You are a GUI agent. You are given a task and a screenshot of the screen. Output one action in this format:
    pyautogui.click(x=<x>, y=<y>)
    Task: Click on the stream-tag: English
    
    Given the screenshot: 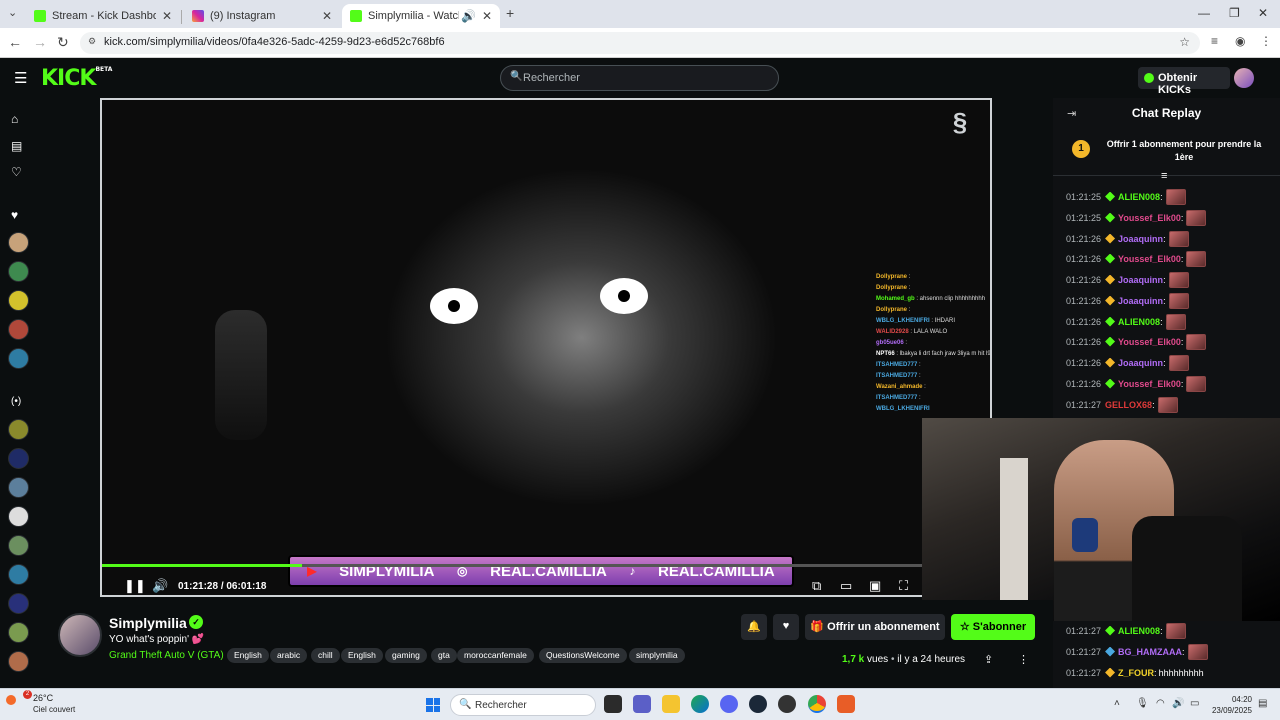 What is the action you would take?
    pyautogui.click(x=248, y=655)
    